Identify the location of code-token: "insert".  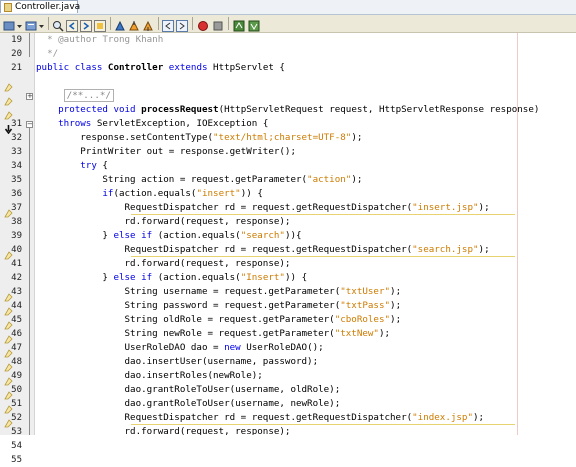
(218, 193).